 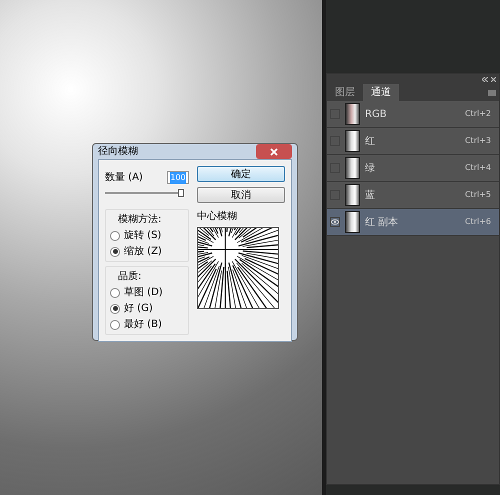 I want to click on visibility-toggle, so click(x=335, y=222).